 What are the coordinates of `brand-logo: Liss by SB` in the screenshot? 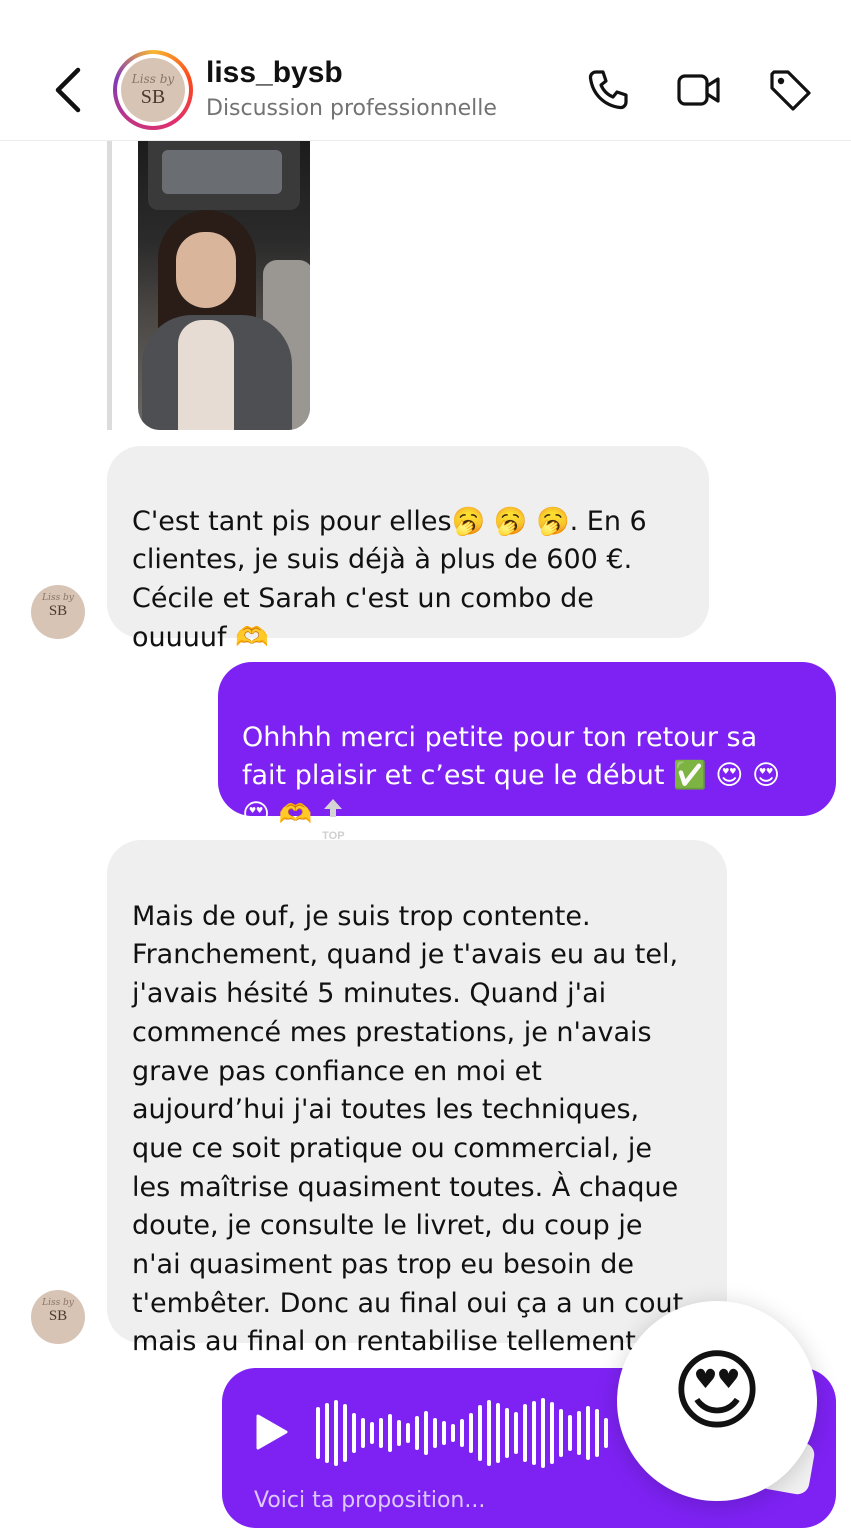 It's located at (153, 90).